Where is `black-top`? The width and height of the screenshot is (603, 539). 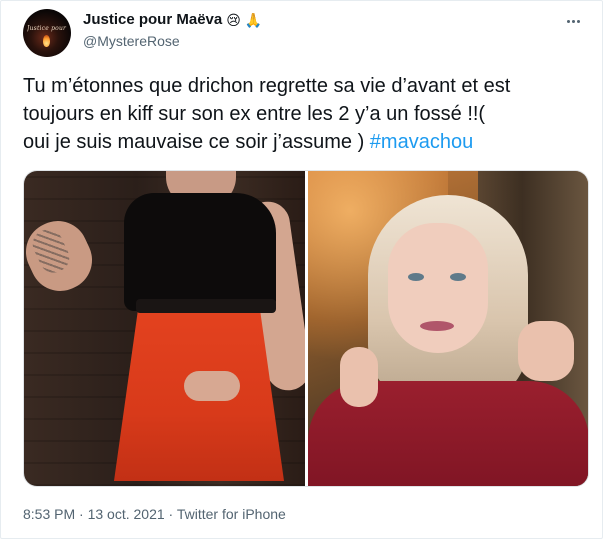
black-top is located at coordinates (200, 252).